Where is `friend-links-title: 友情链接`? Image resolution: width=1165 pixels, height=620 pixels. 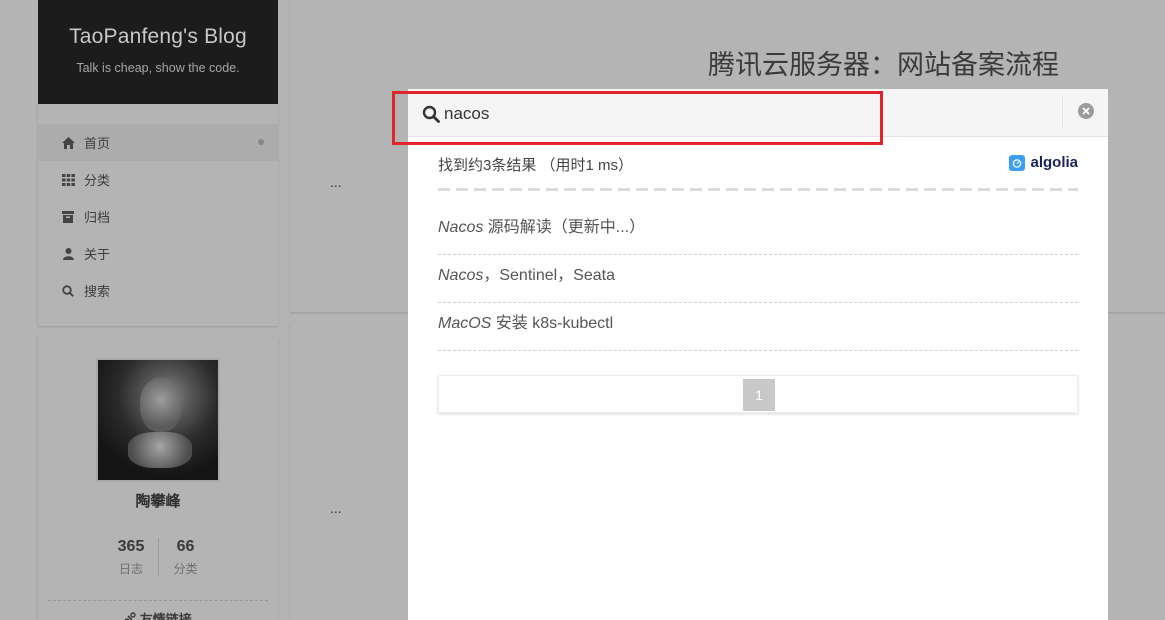 friend-links-title: 友情链接 is located at coordinates (158, 614).